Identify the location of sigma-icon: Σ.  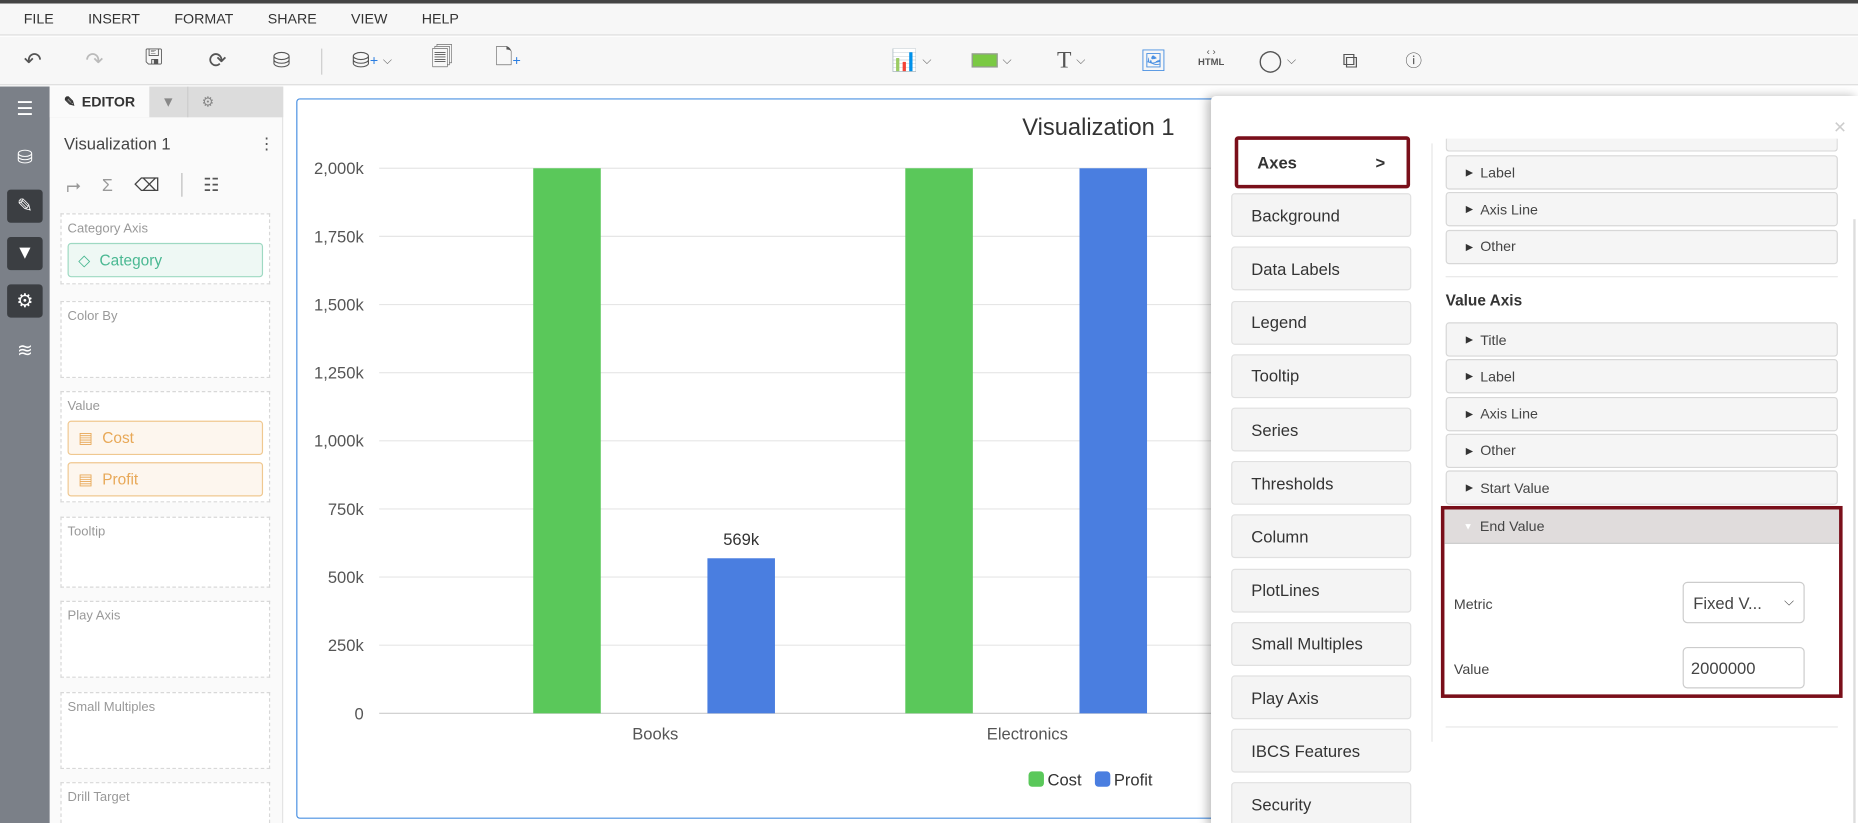
(107, 185).